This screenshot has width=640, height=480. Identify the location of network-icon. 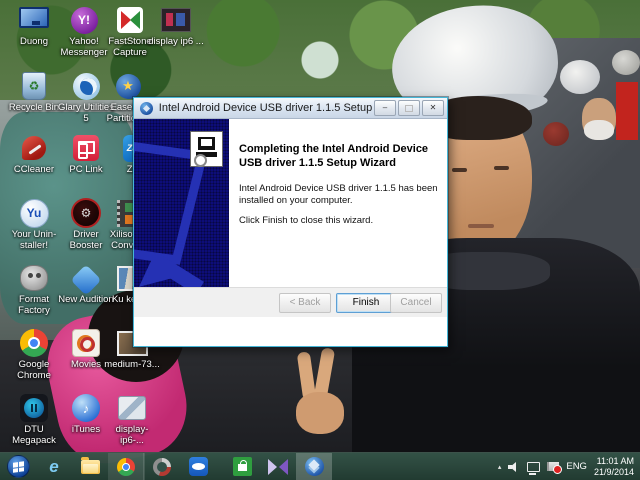
(534, 468).